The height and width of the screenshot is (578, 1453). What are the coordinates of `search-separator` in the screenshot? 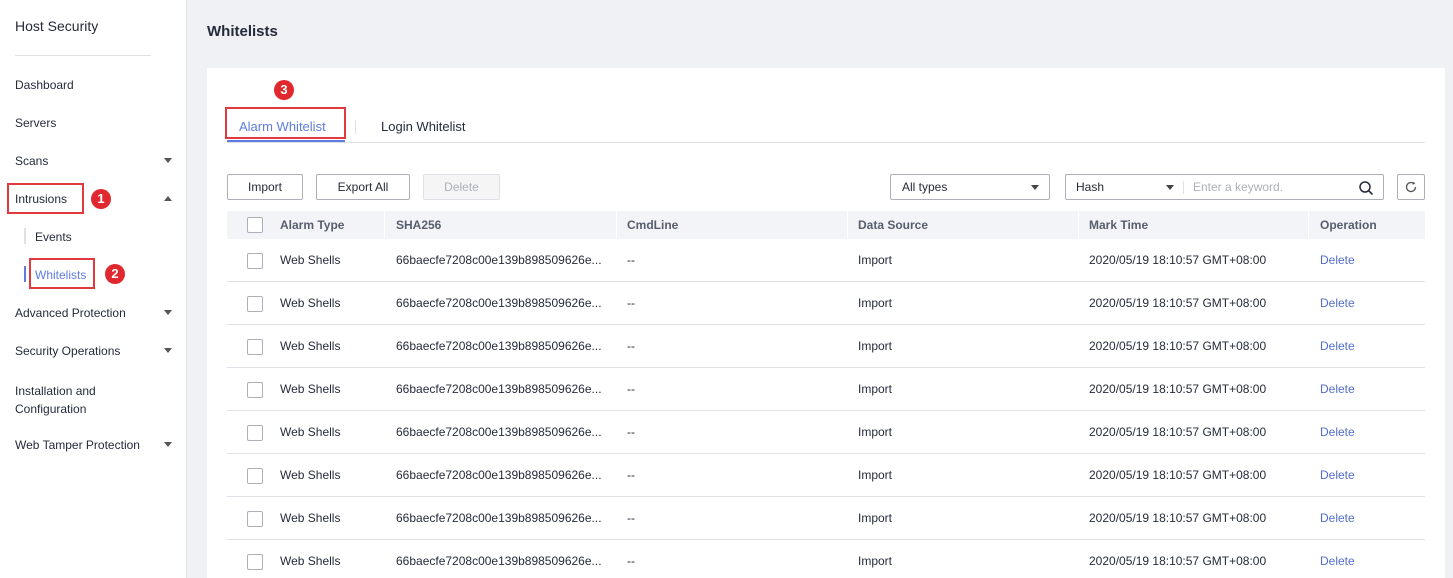 It's located at (1183, 187).